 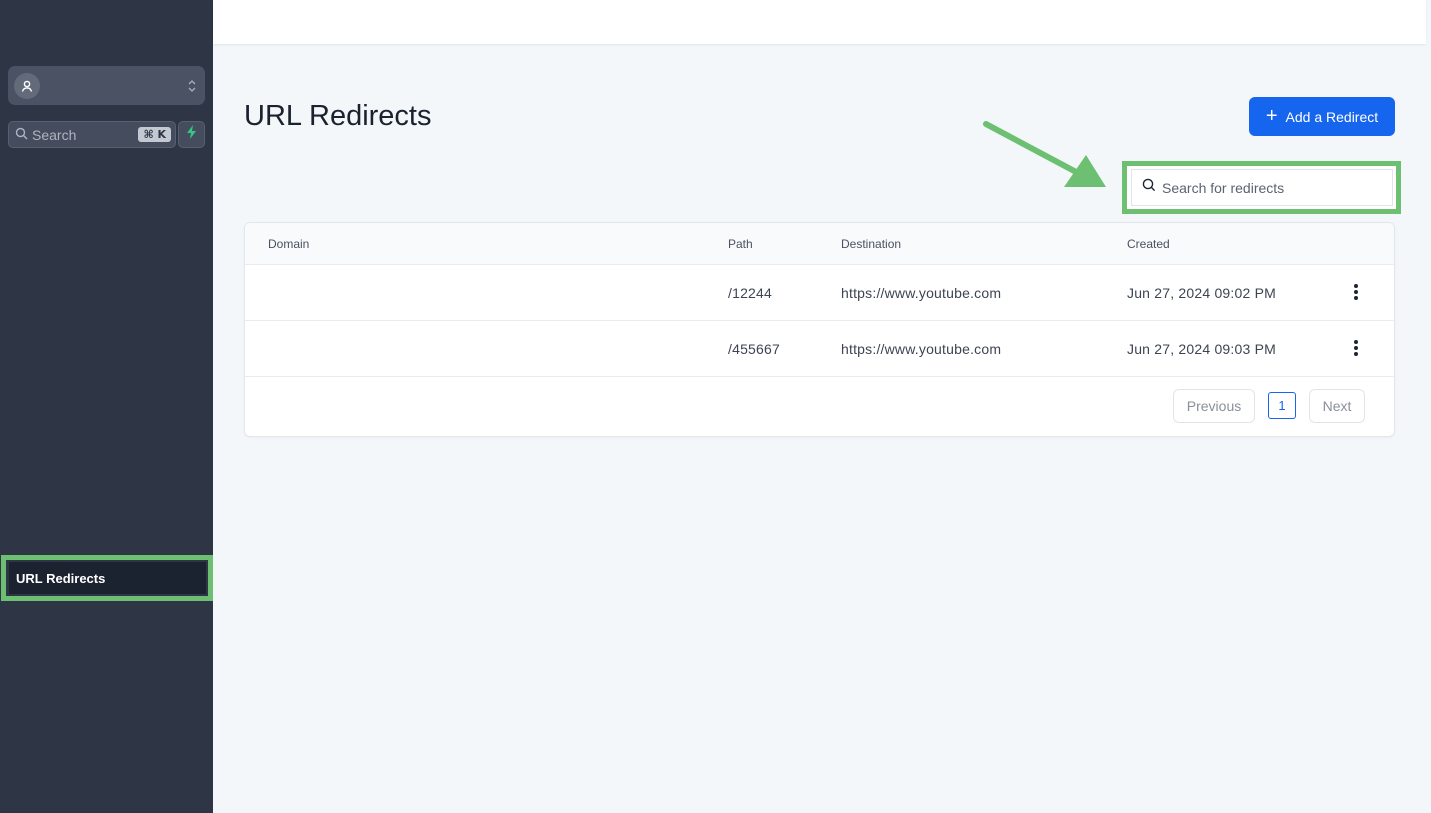 I want to click on top-bar, so click(x=819, y=22).